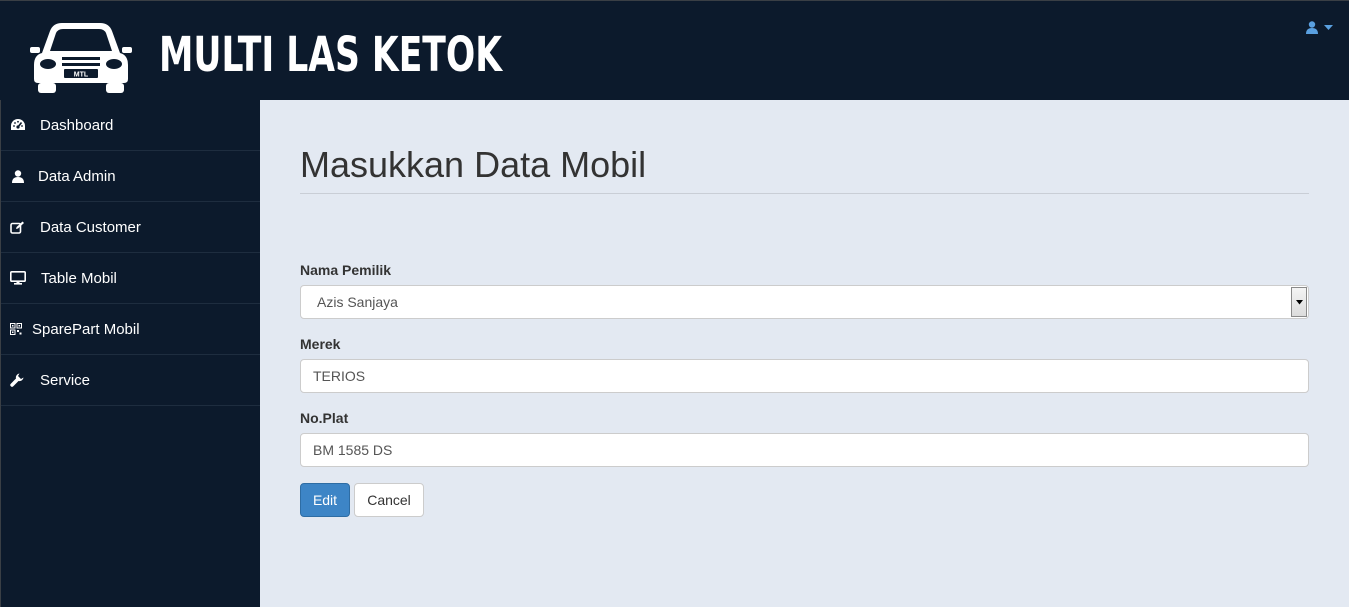 This screenshot has height=607, width=1349. What do you see at coordinates (130, 176) in the screenshot?
I see `sidebar-item-data-admin: Data Admin` at bounding box center [130, 176].